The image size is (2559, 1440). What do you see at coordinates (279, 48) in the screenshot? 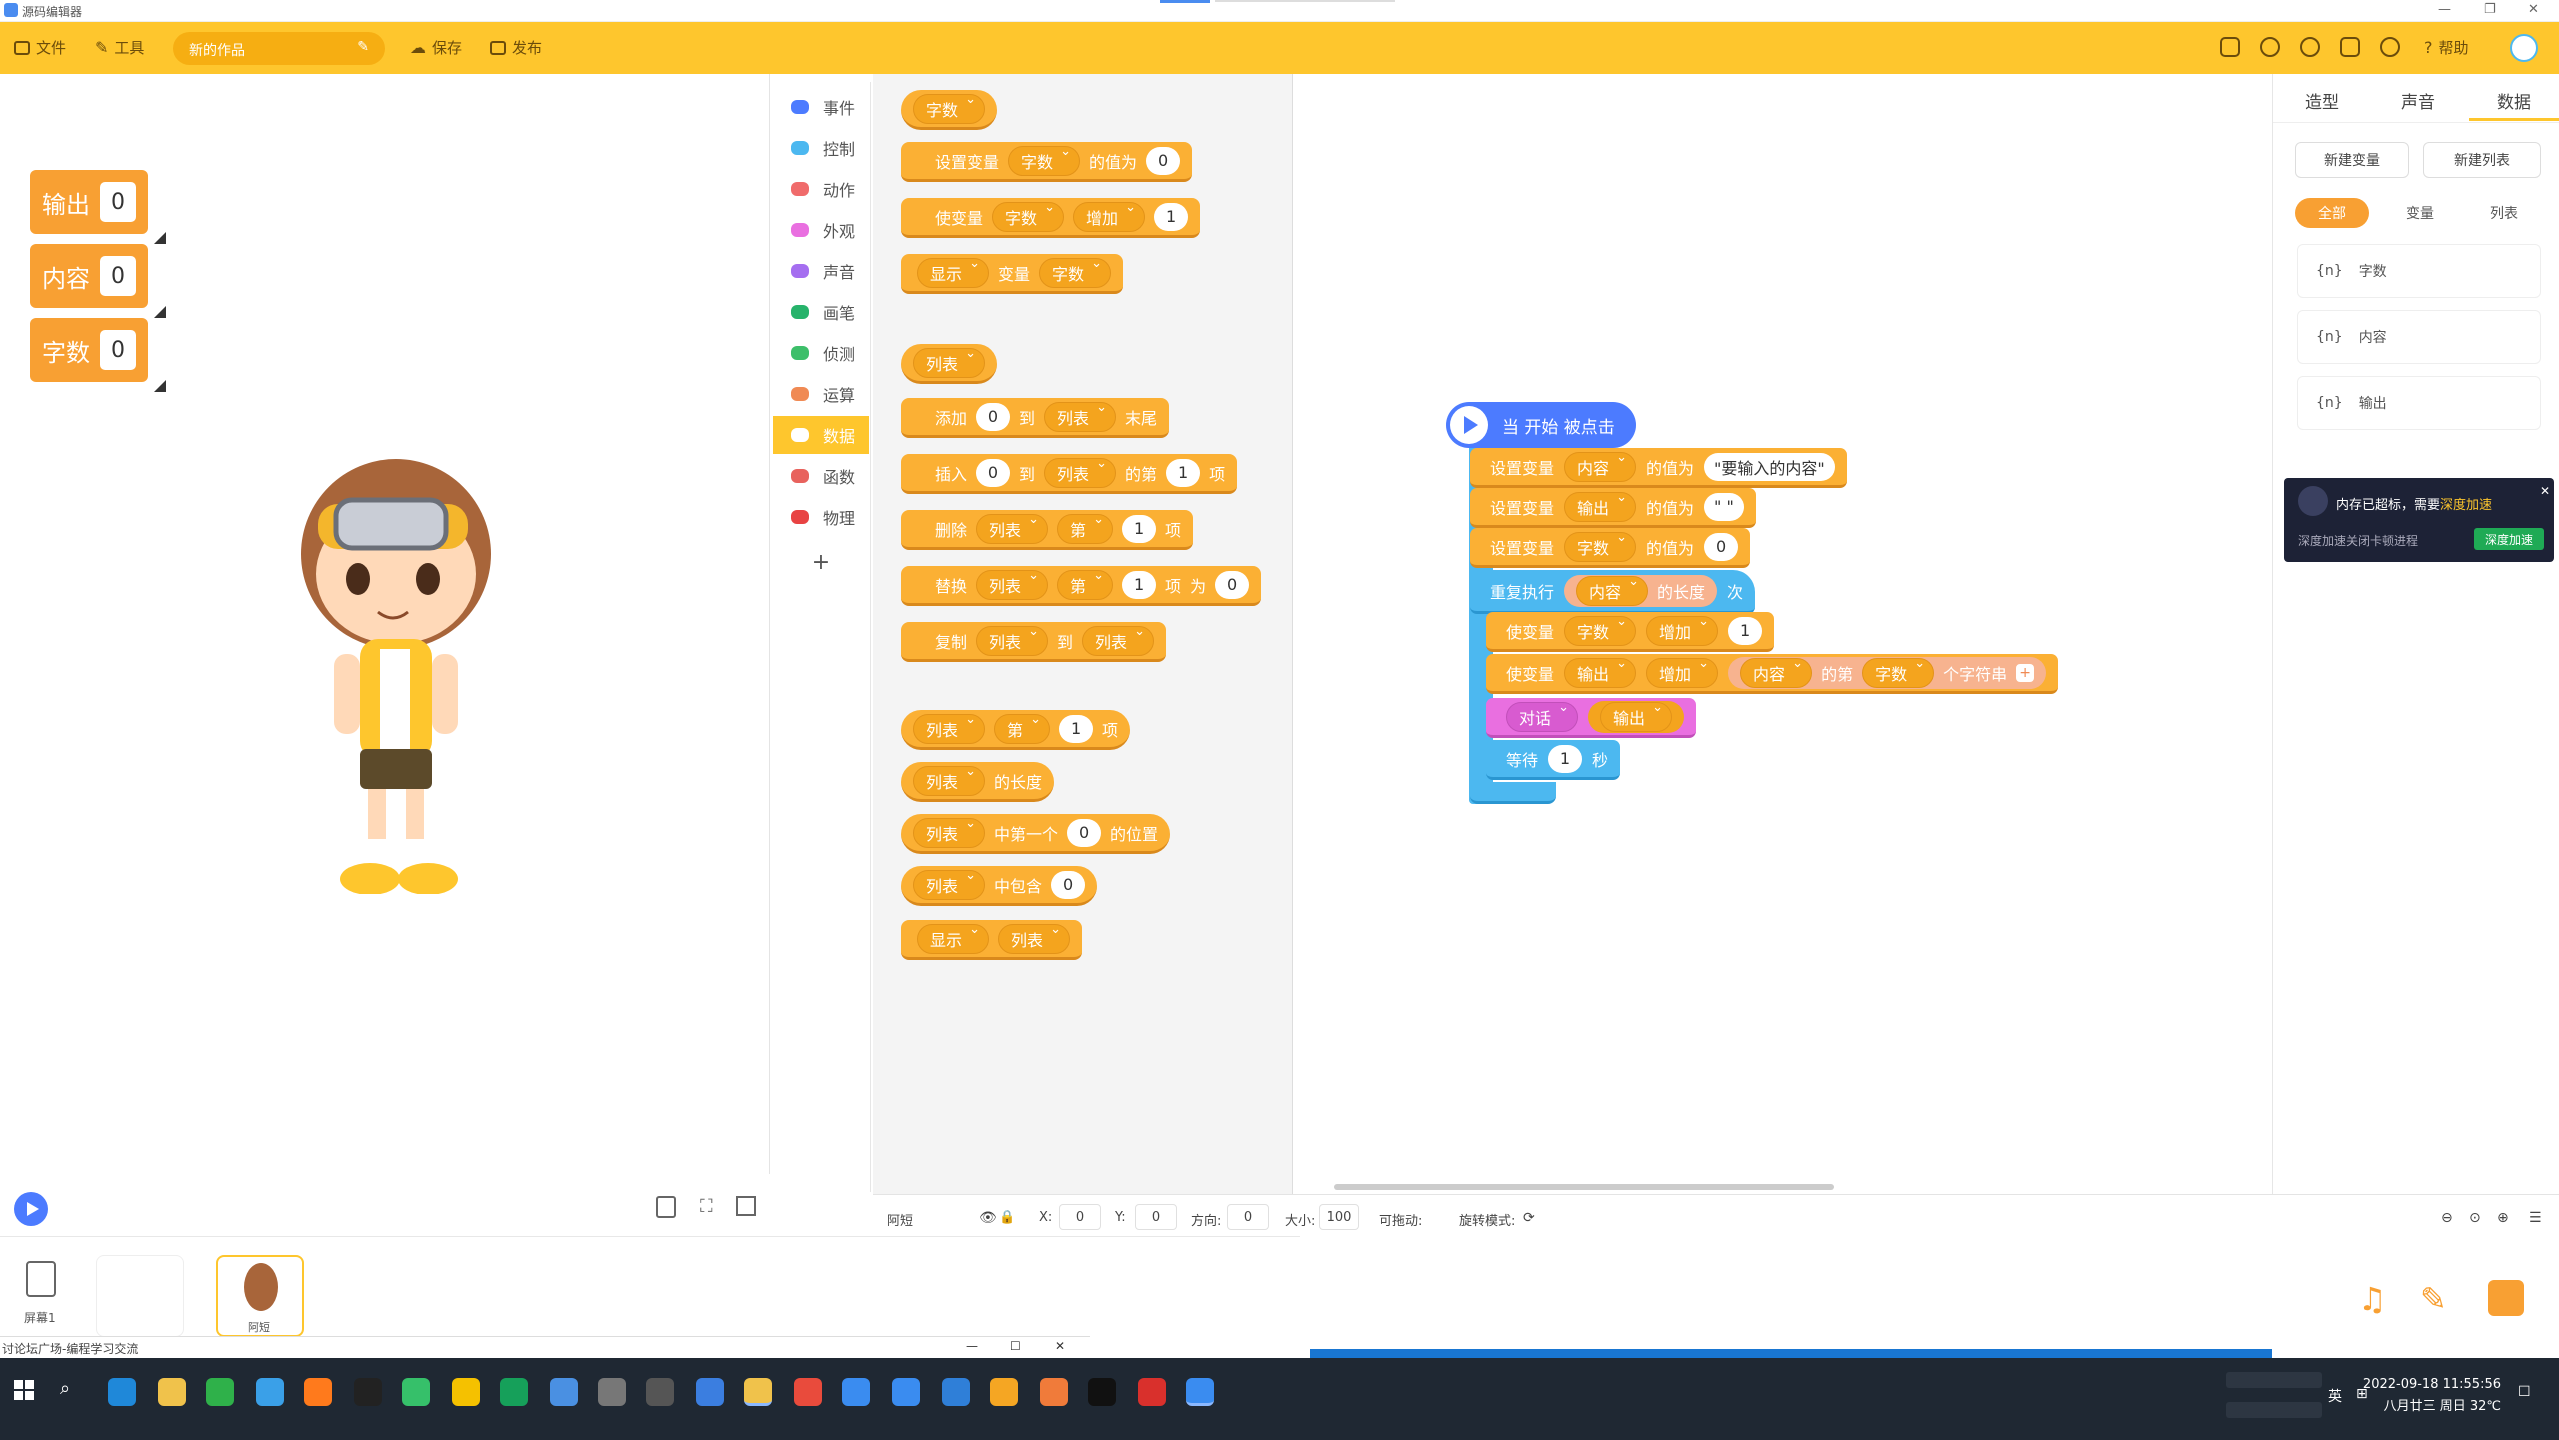
I see `project-name-input: 新的作品 ✎` at bounding box center [279, 48].